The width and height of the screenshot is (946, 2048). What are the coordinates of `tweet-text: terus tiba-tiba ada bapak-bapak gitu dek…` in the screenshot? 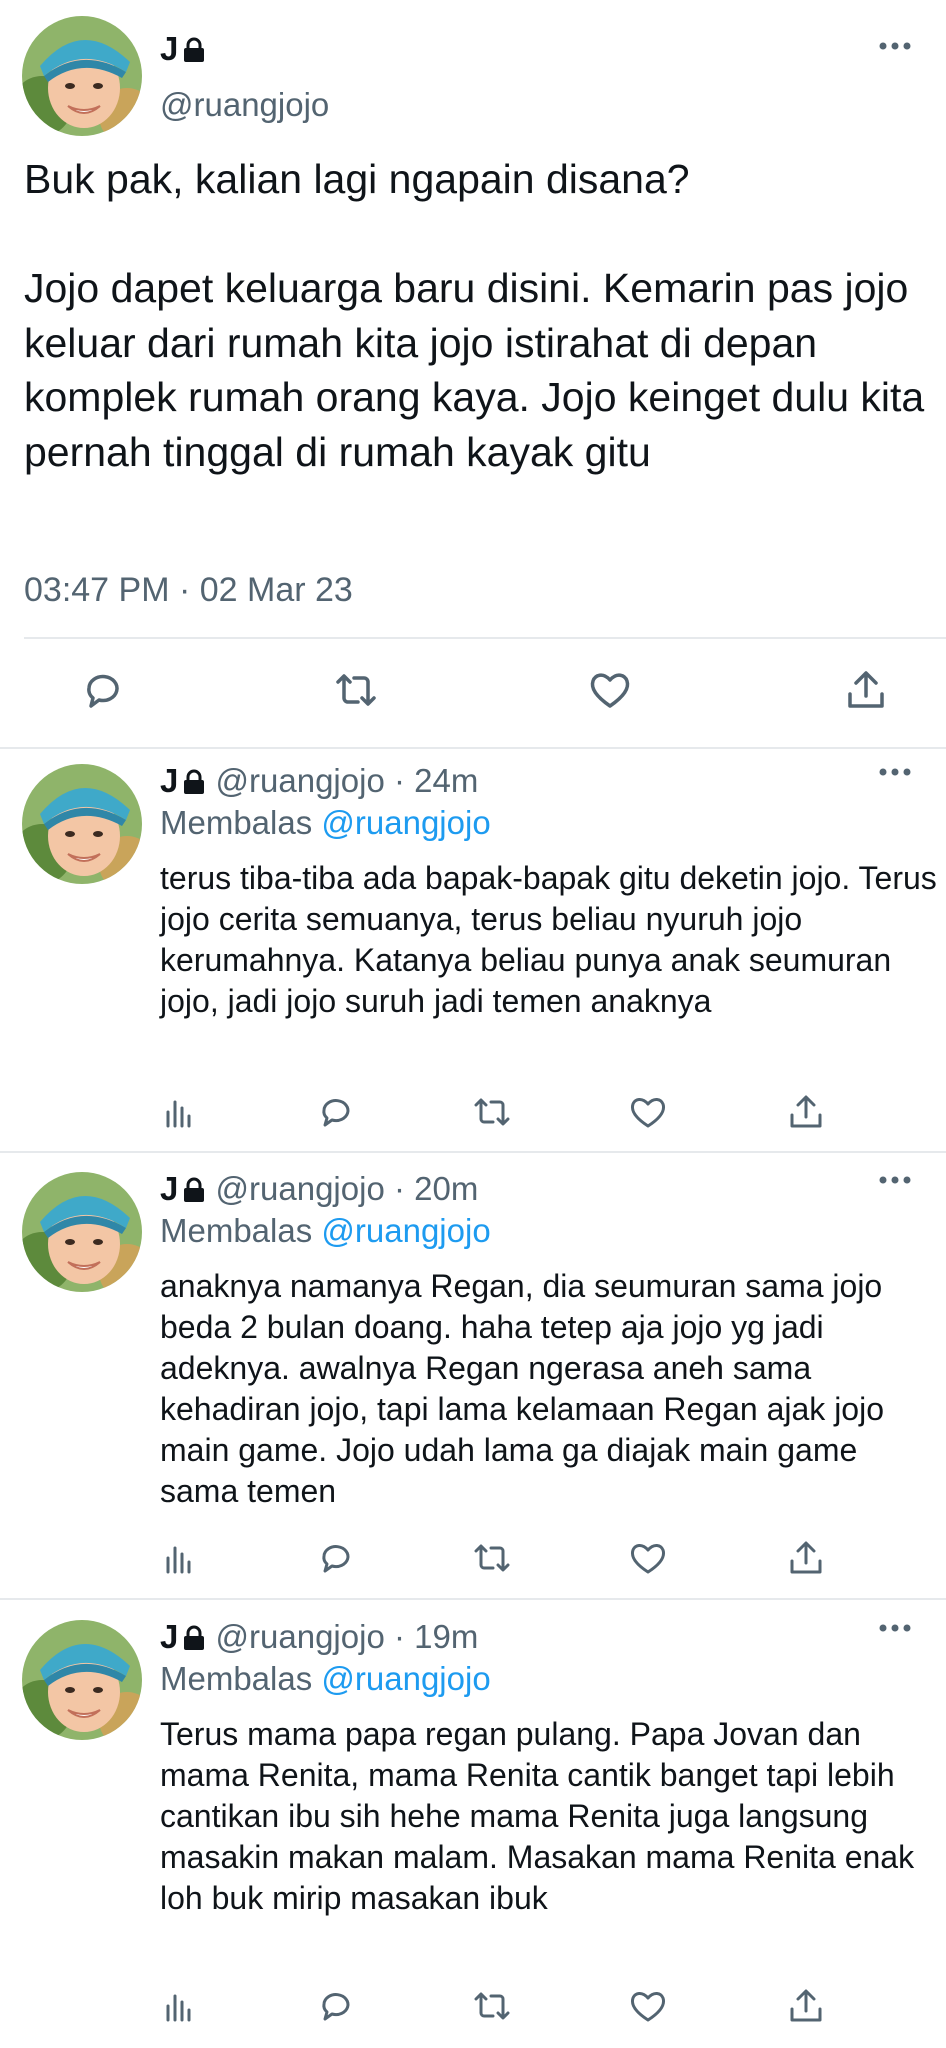 It's located at (553, 939).